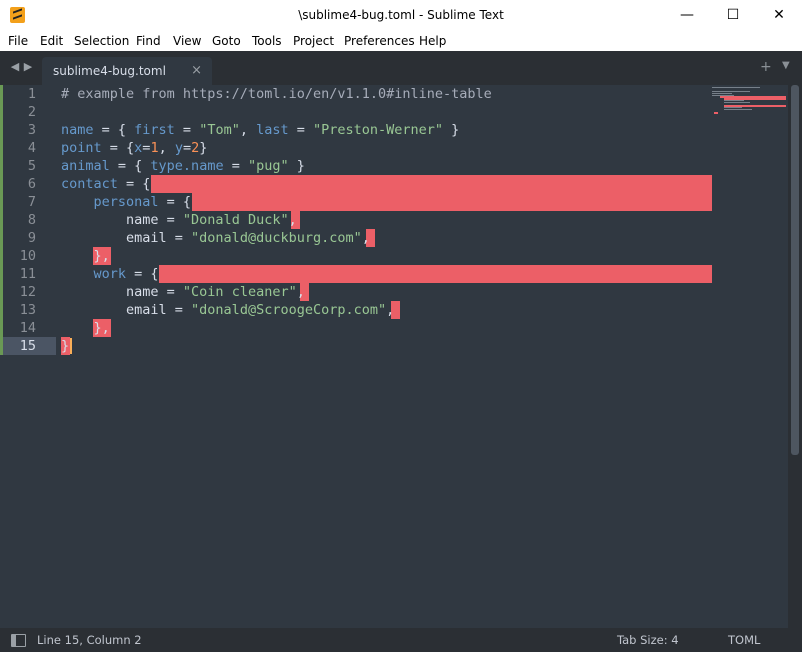  Describe the element at coordinates (276, 238) in the screenshot. I see `code-token: "donald@duckburg.com"` at that location.